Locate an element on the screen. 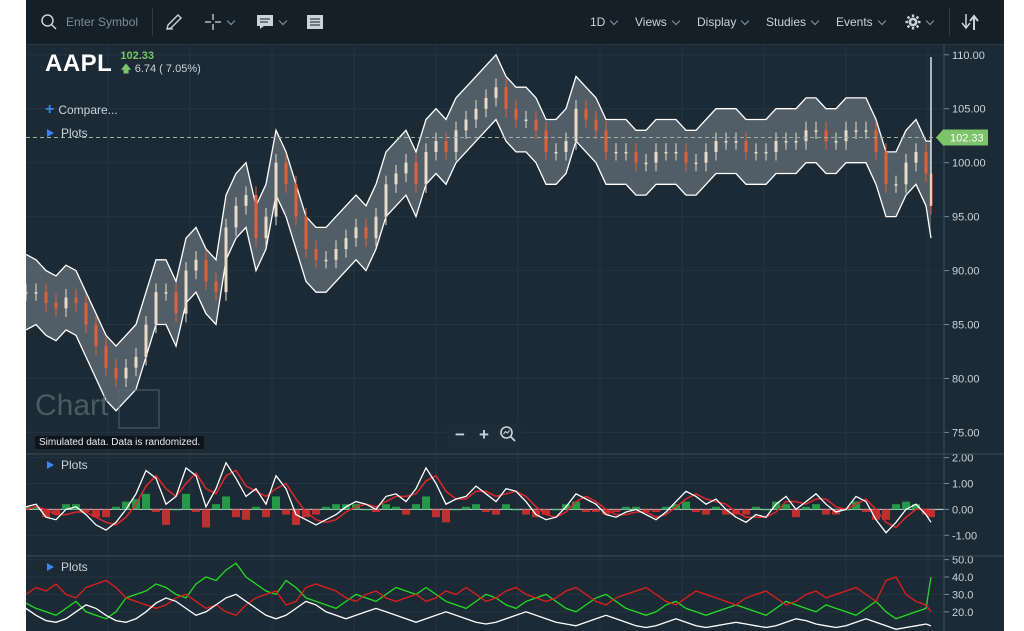 The width and height of the screenshot is (1024, 631). zoom-controls: − + is located at coordinates (484, 435).